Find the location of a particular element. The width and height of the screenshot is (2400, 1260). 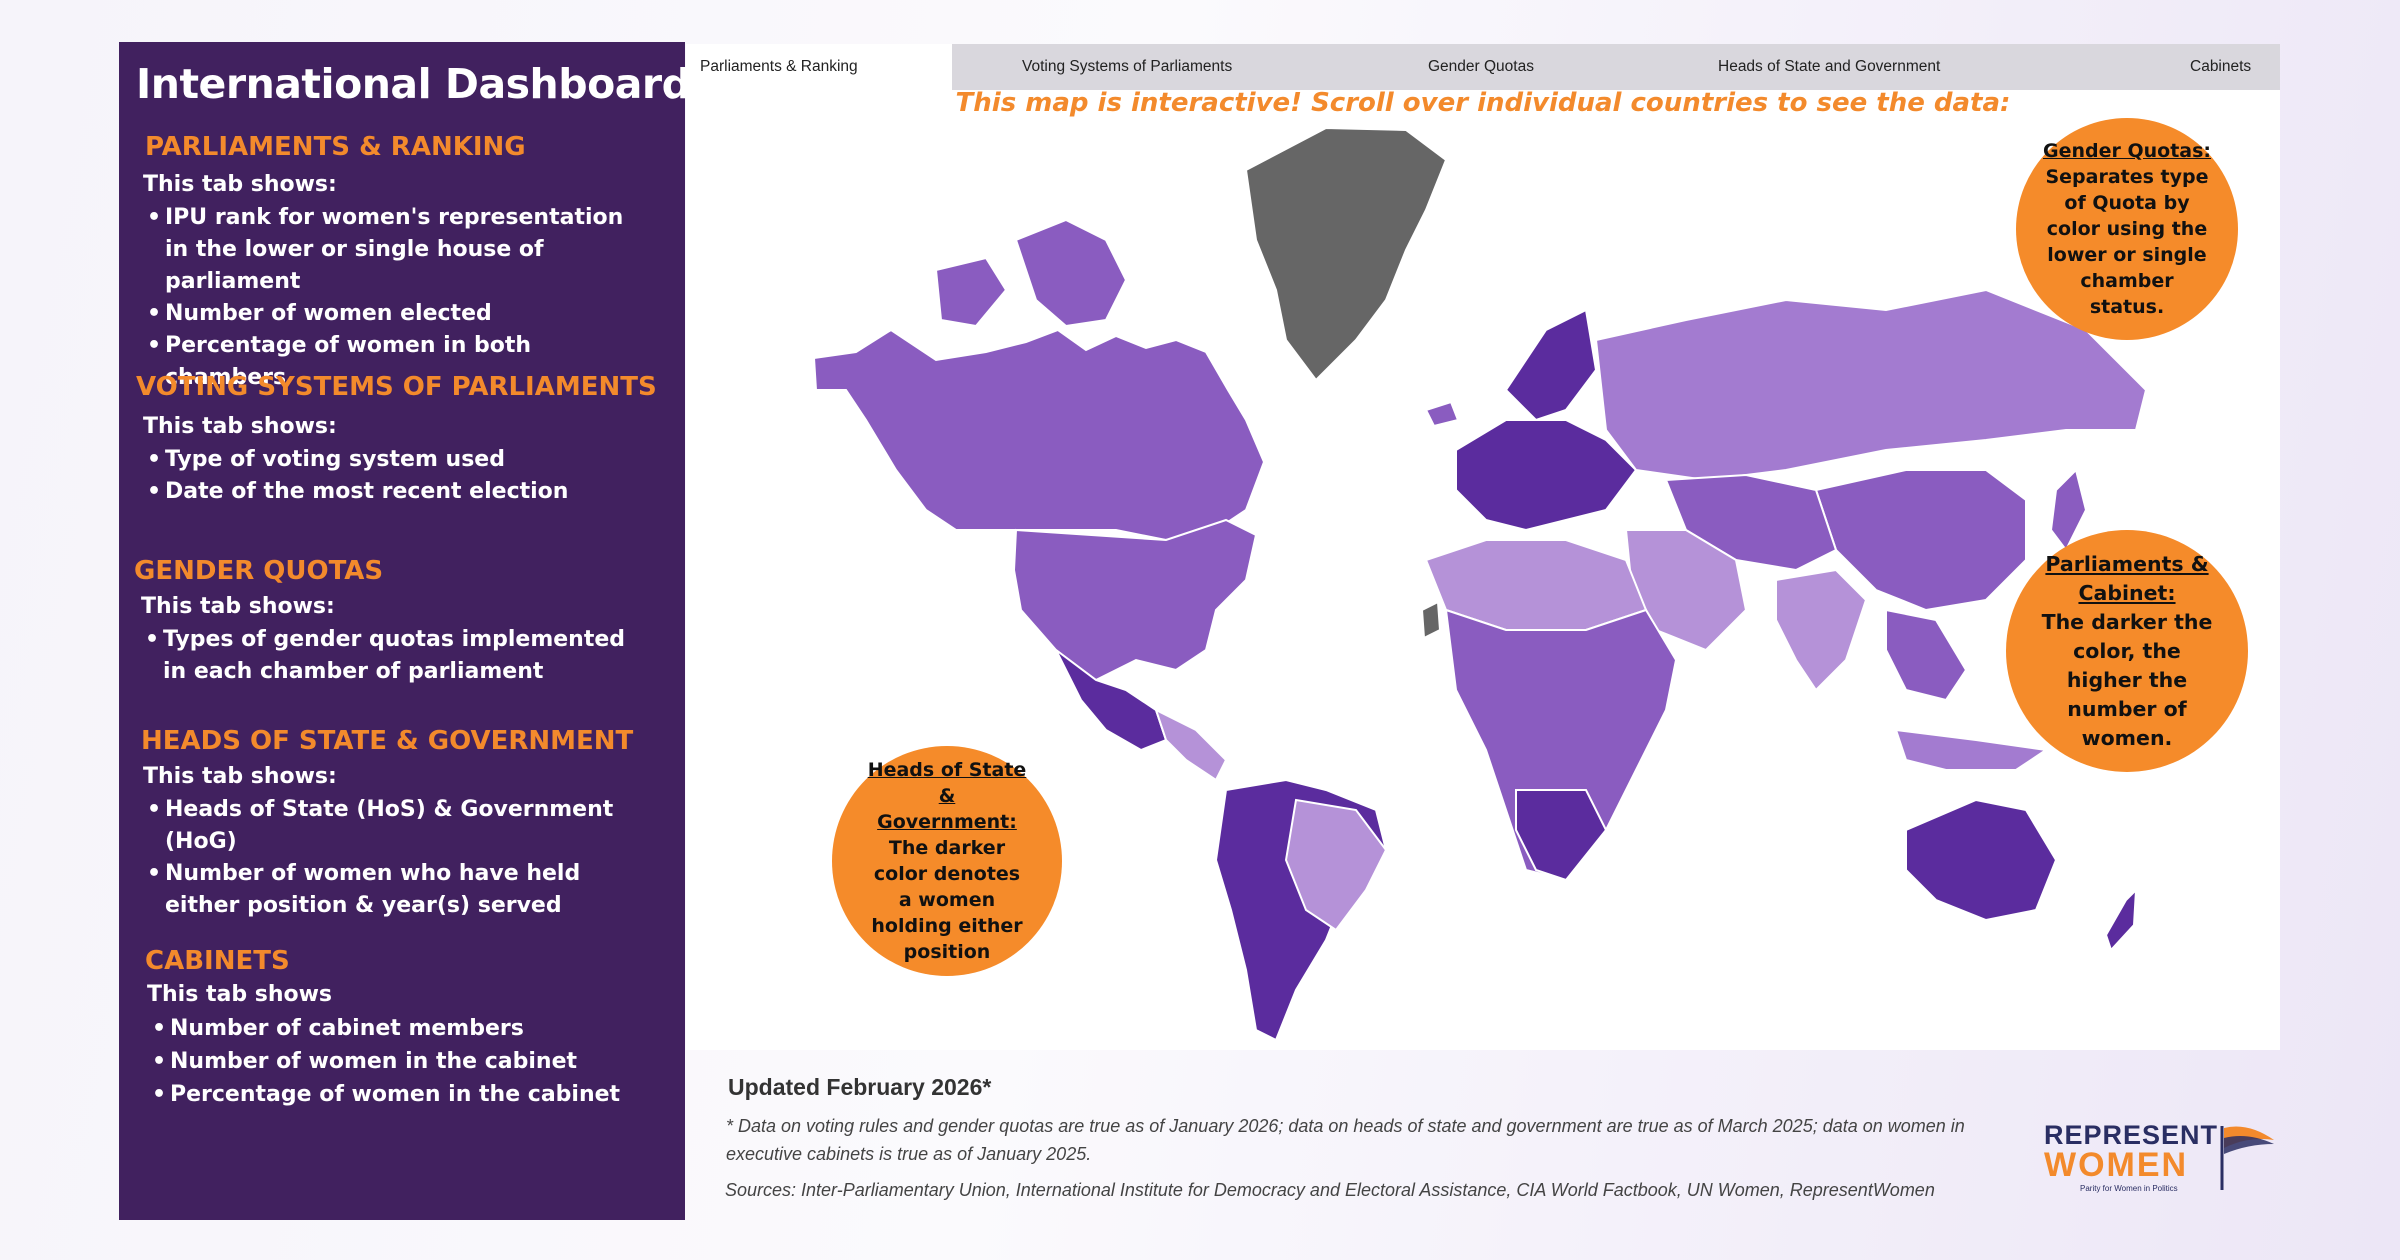

map-region-indonesia is located at coordinates (1971, 749).